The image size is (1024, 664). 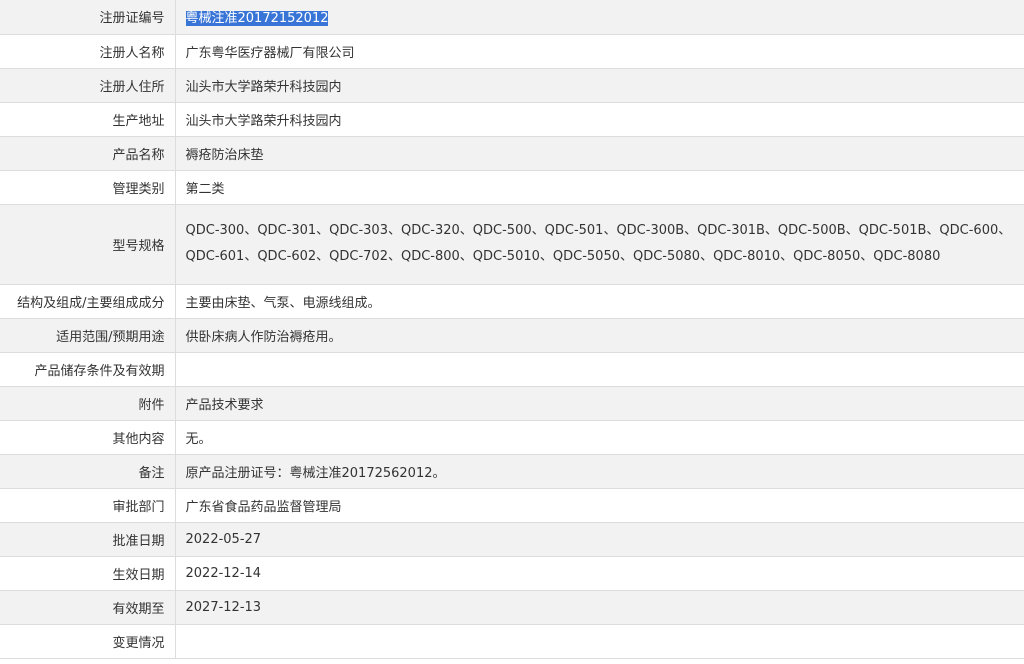 What do you see at coordinates (599, 403) in the screenshot?
I see `field-value: 产品技术要求` at bounding box center [599, 403].